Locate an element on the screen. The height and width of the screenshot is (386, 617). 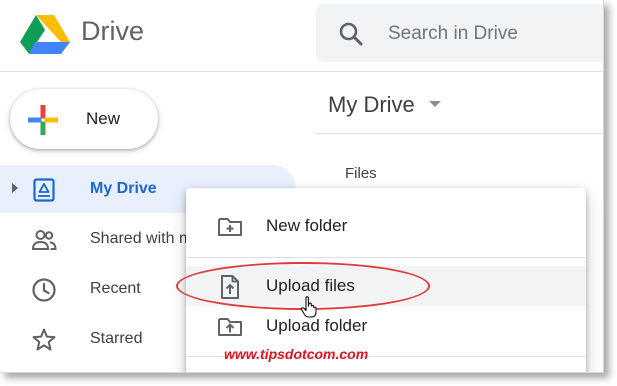
new-button: New is located at coordinates (84, 119).